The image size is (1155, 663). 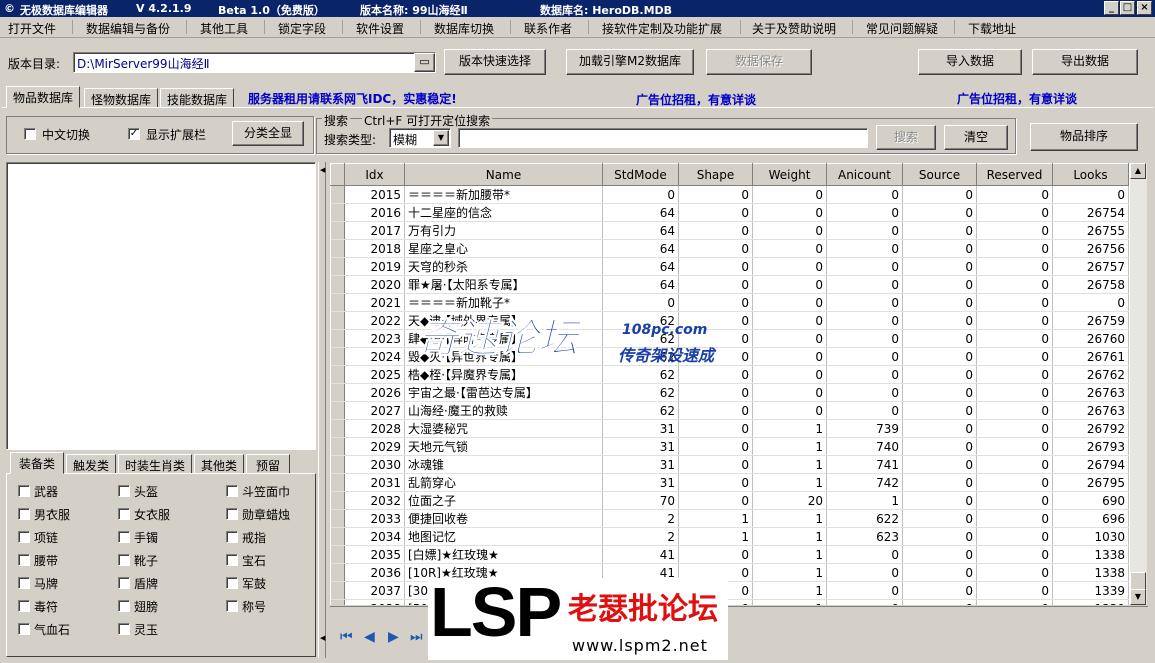 I want to click on column-header: Weight, so click(x=789, y=174).